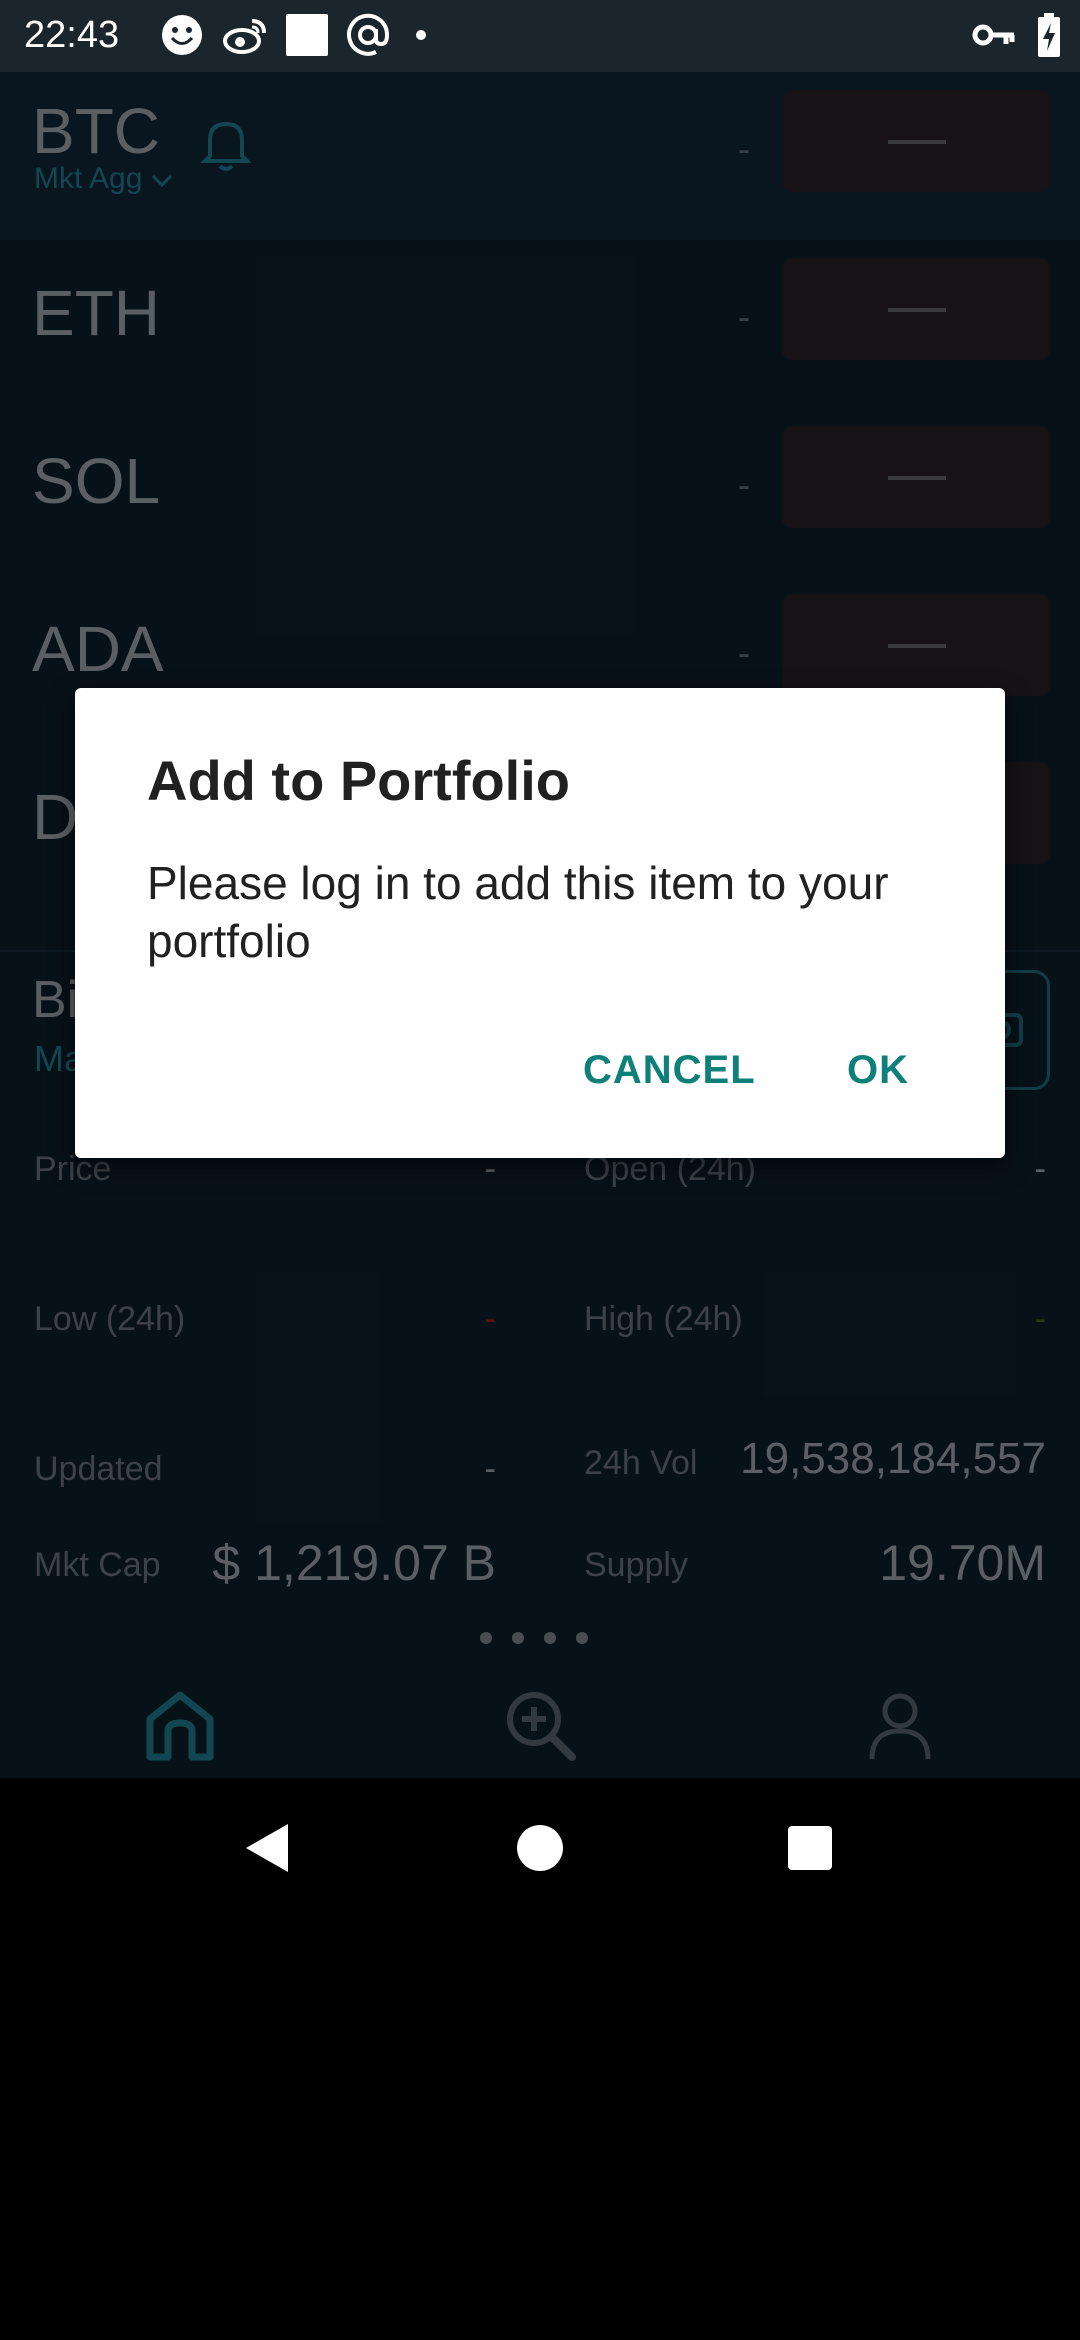 This screenshot has width=1080, height=2340. Describe the element at coordinates (1049, 35) in the screenshot. I see `battery-charging-icon` at that location.